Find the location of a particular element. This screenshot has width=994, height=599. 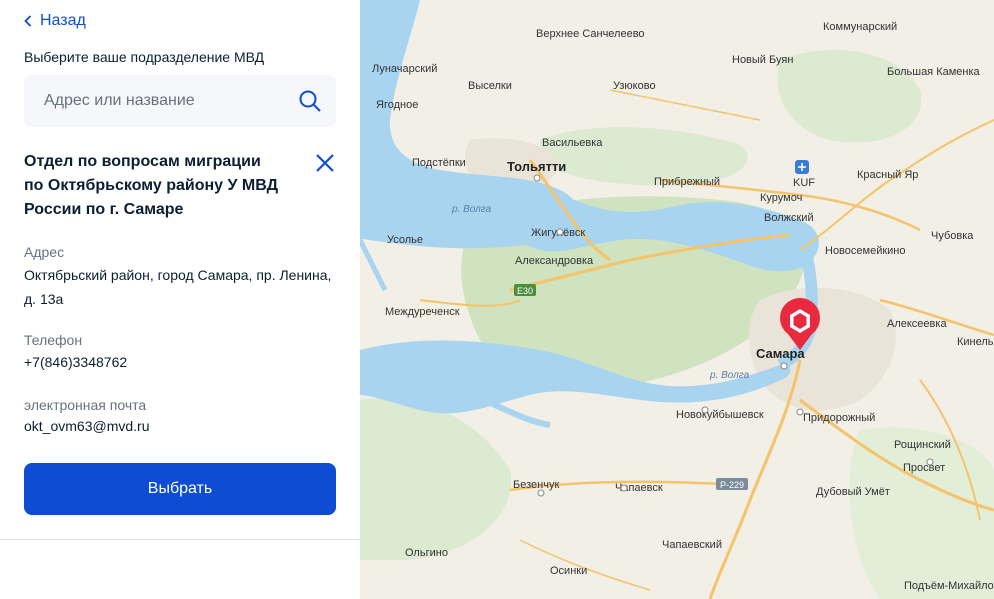

chevron-left-icon is located at coordinates (28, 21).